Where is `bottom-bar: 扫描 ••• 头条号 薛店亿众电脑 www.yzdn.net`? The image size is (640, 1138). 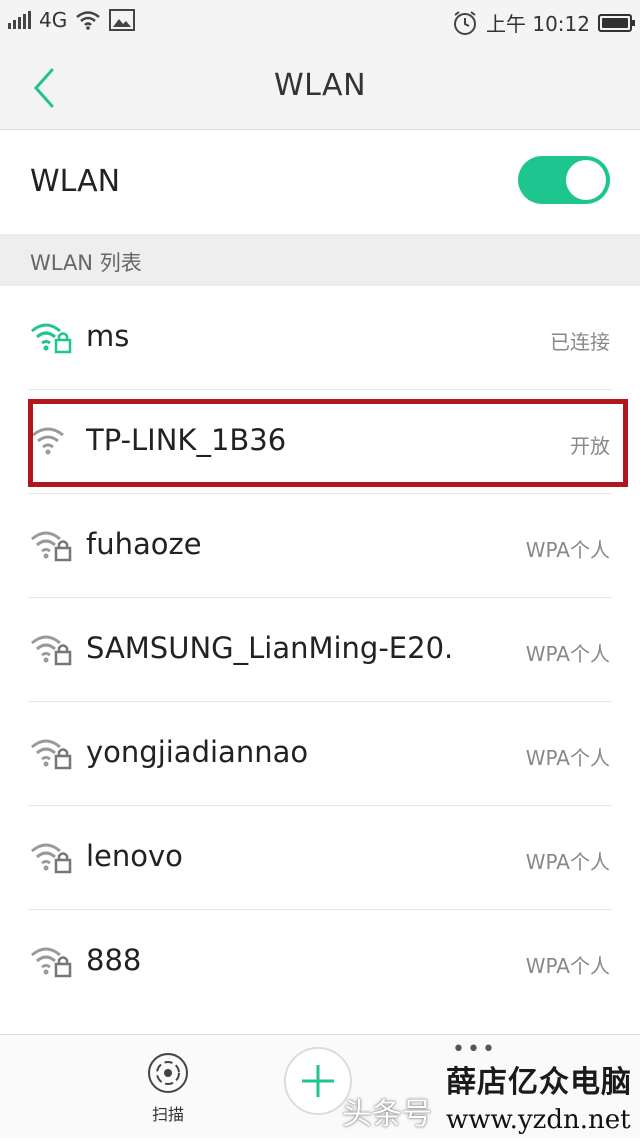 bottom-bar: 扫描 ••• 头条号 薛店亿众电脑 www.yzdn.net is located at coordinates (320, 1086).